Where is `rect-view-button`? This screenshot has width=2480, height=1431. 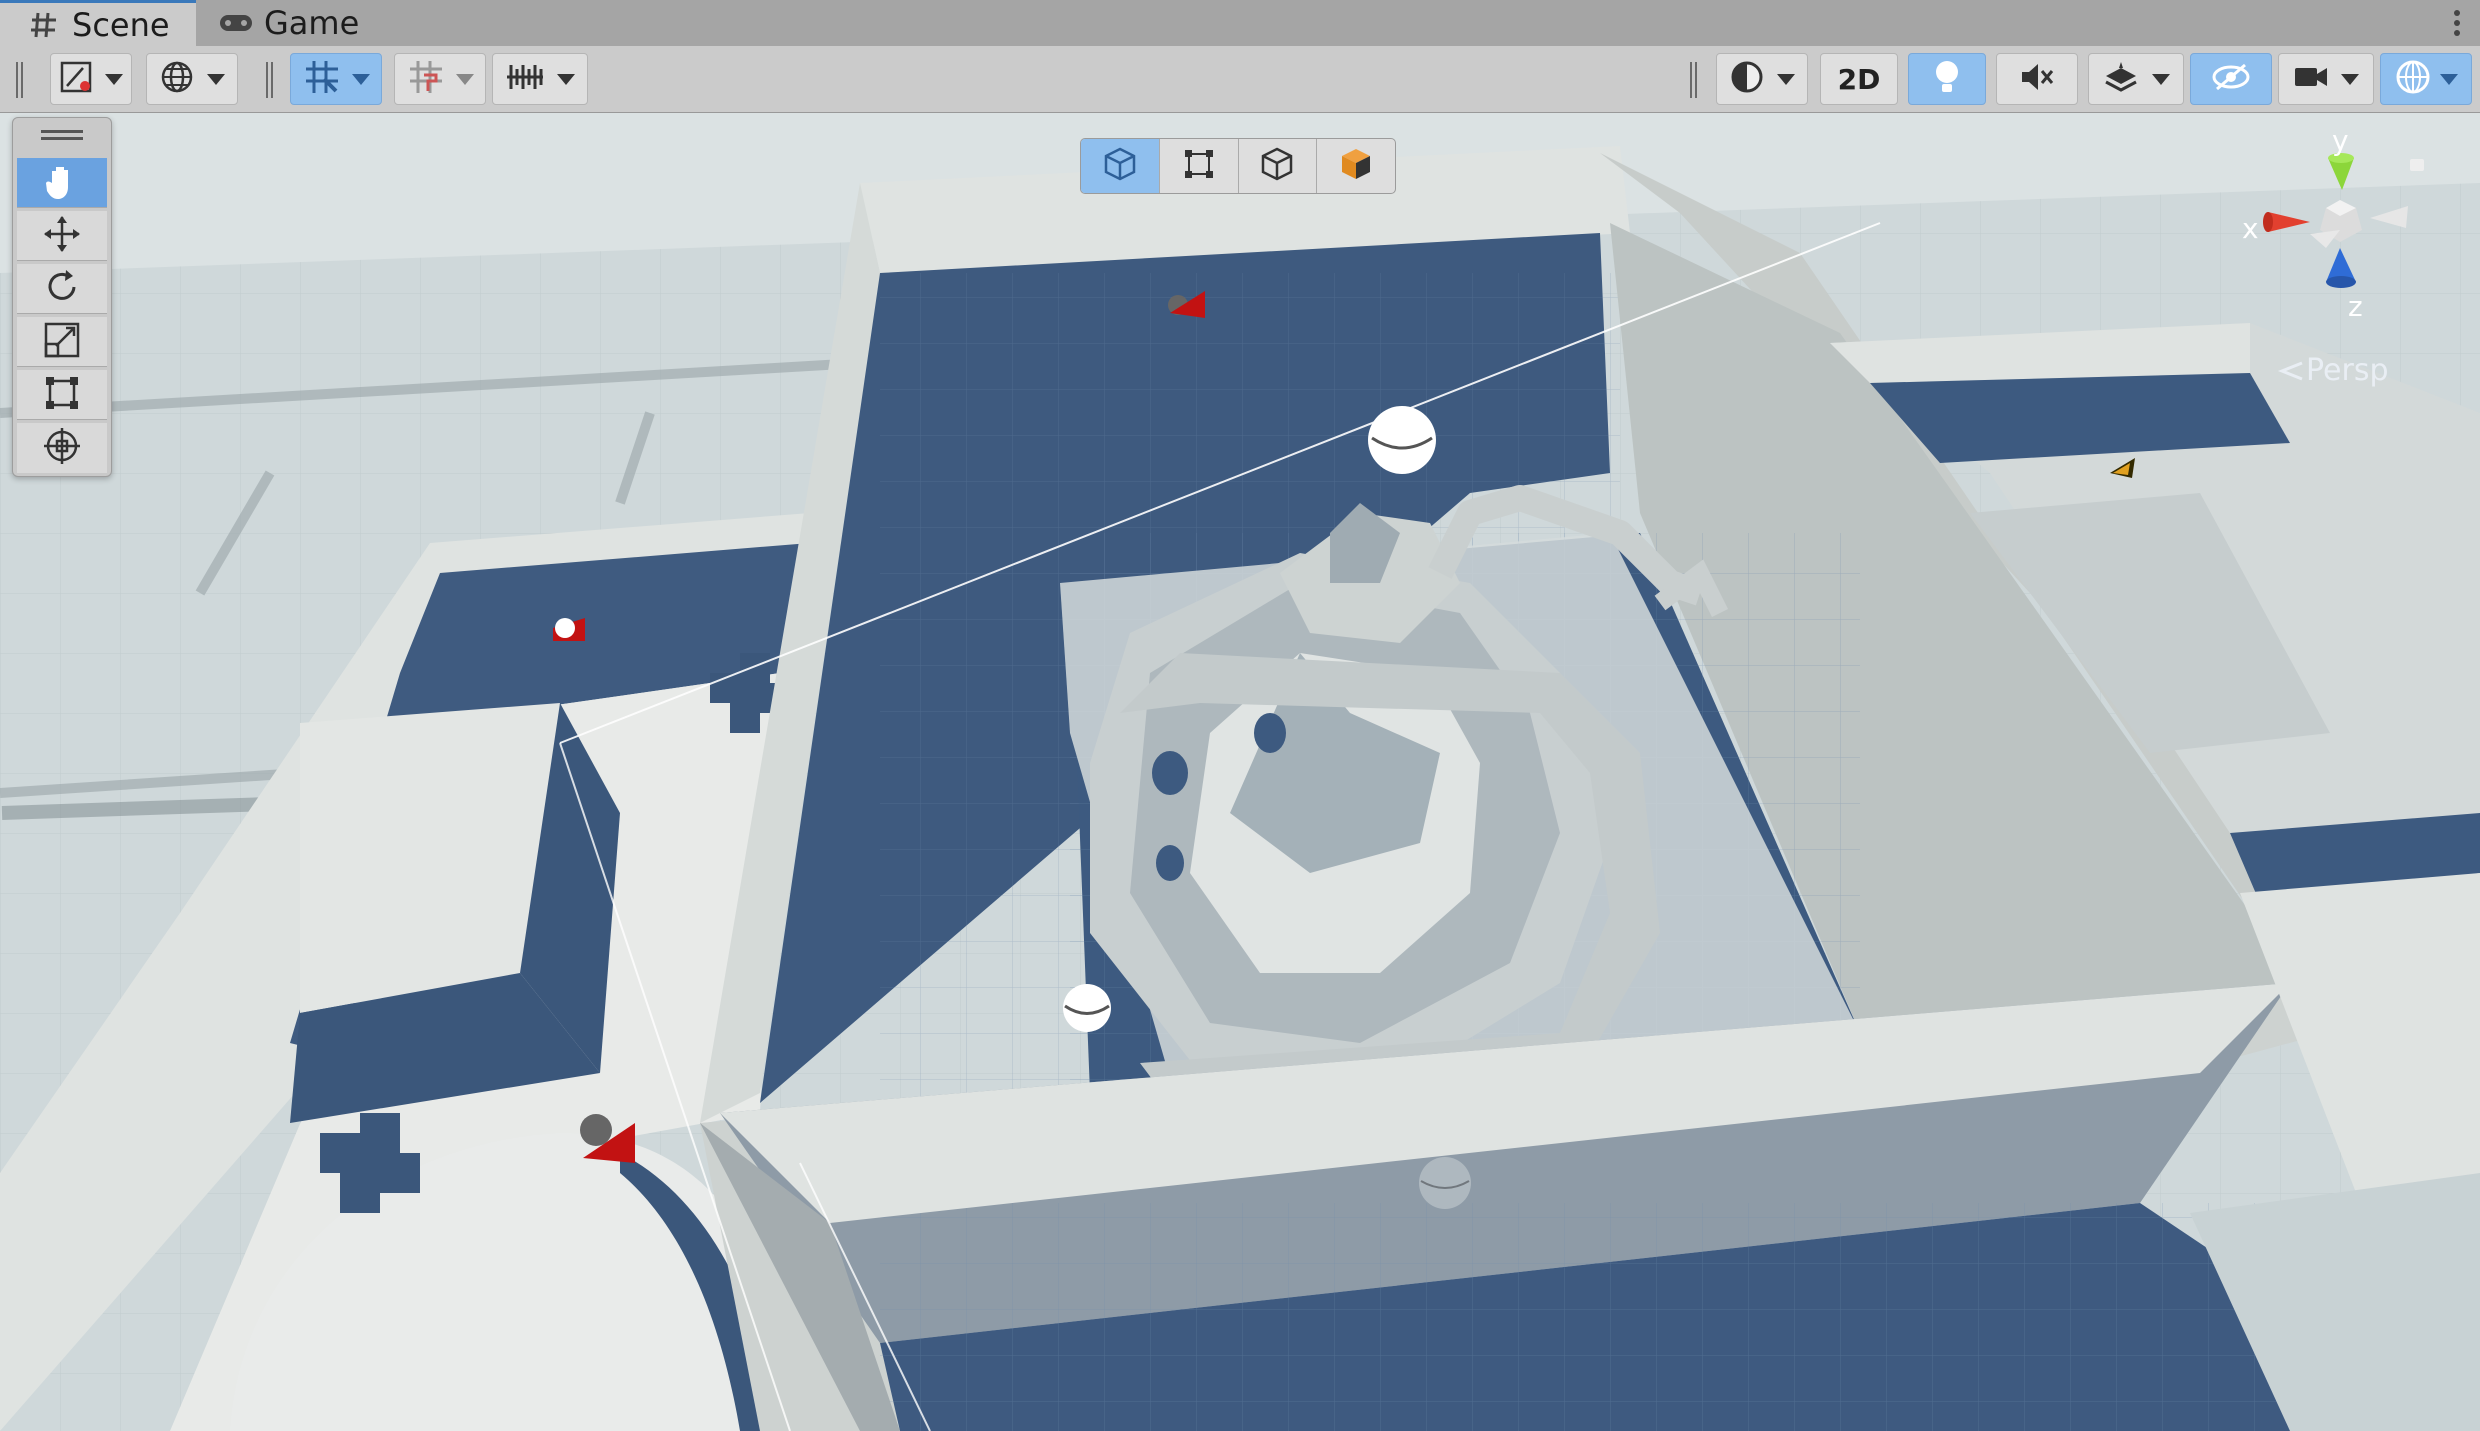
rect-view-button is located at coordinates (1199, 166).